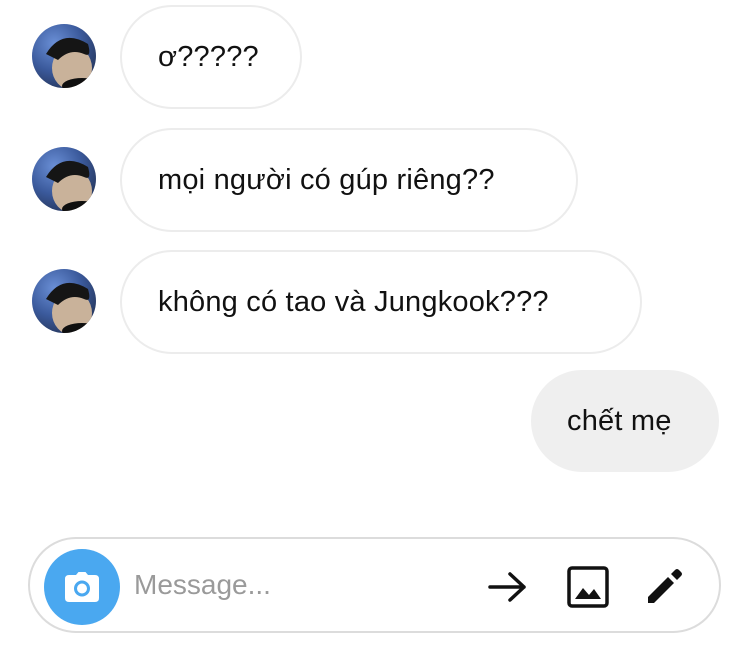  Describe the element at coordinates (326, 179) in the screenshot. I see `message-text: mọi người có gúp riêng??` at that location.